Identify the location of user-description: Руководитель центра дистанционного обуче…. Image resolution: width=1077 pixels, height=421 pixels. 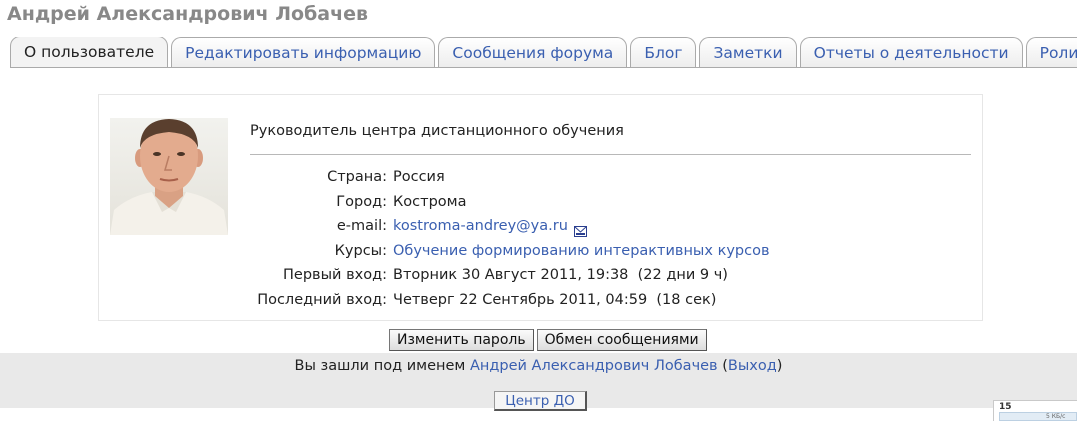
(437, 131).